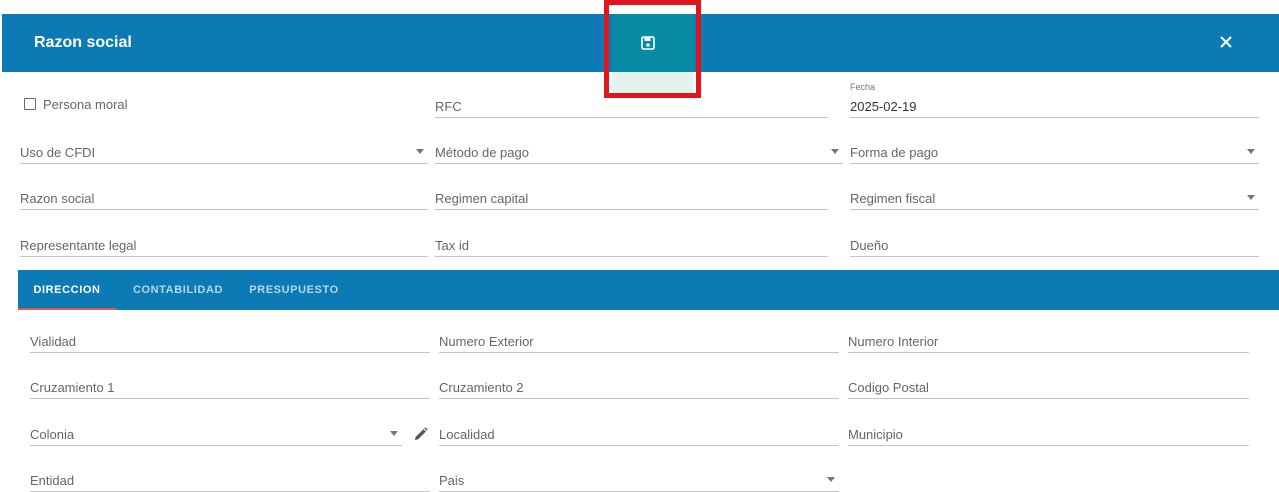 The image size is (1279, 492). I want to click on tax-id-field: Tax id, so click(631, 245).